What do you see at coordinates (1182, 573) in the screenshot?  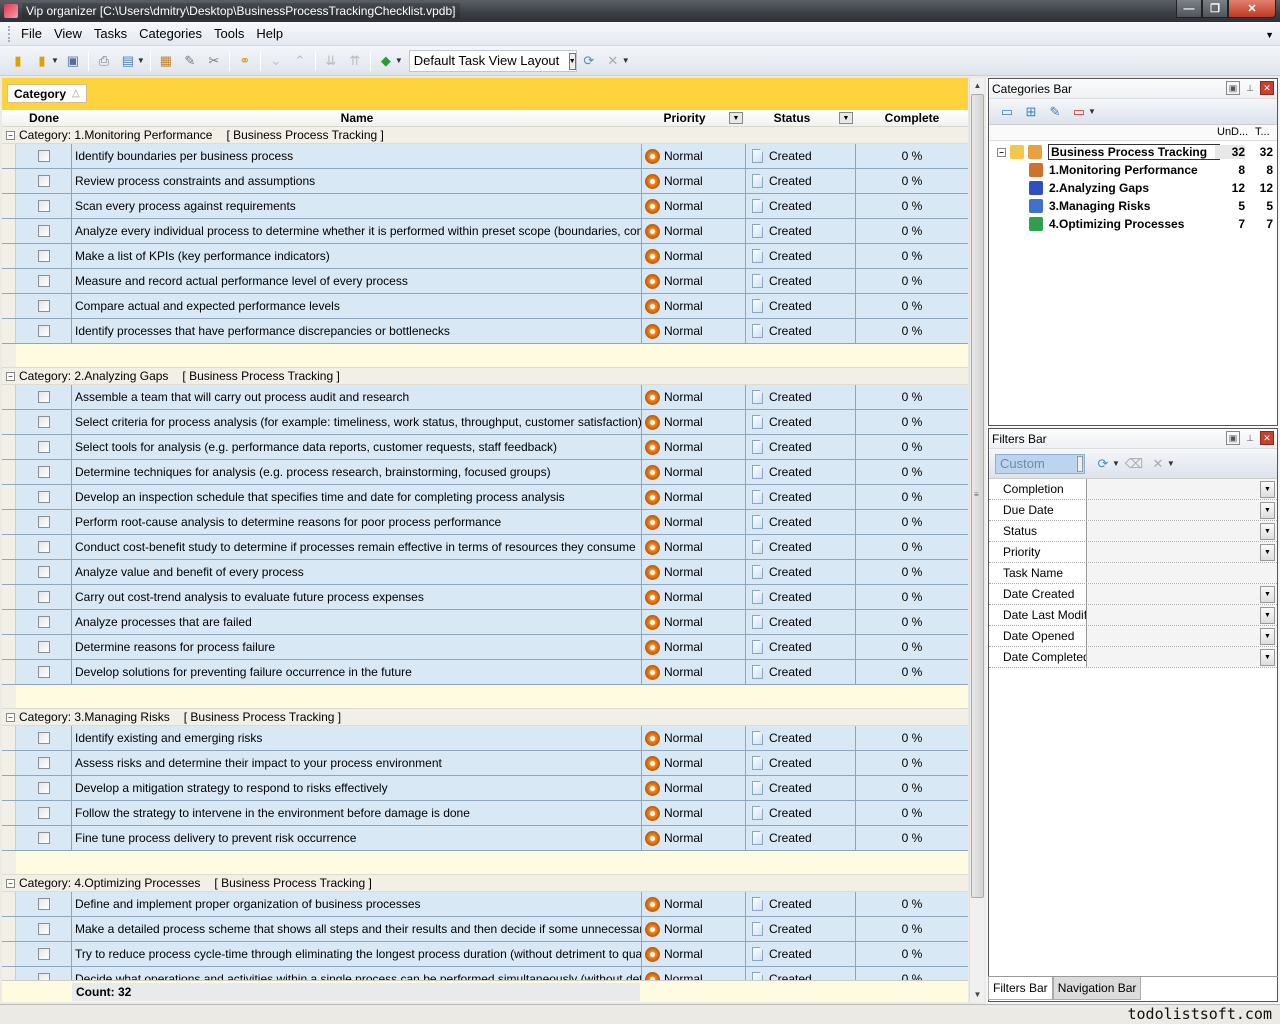 I see `filter-value` at bounding box center [1182, 573].